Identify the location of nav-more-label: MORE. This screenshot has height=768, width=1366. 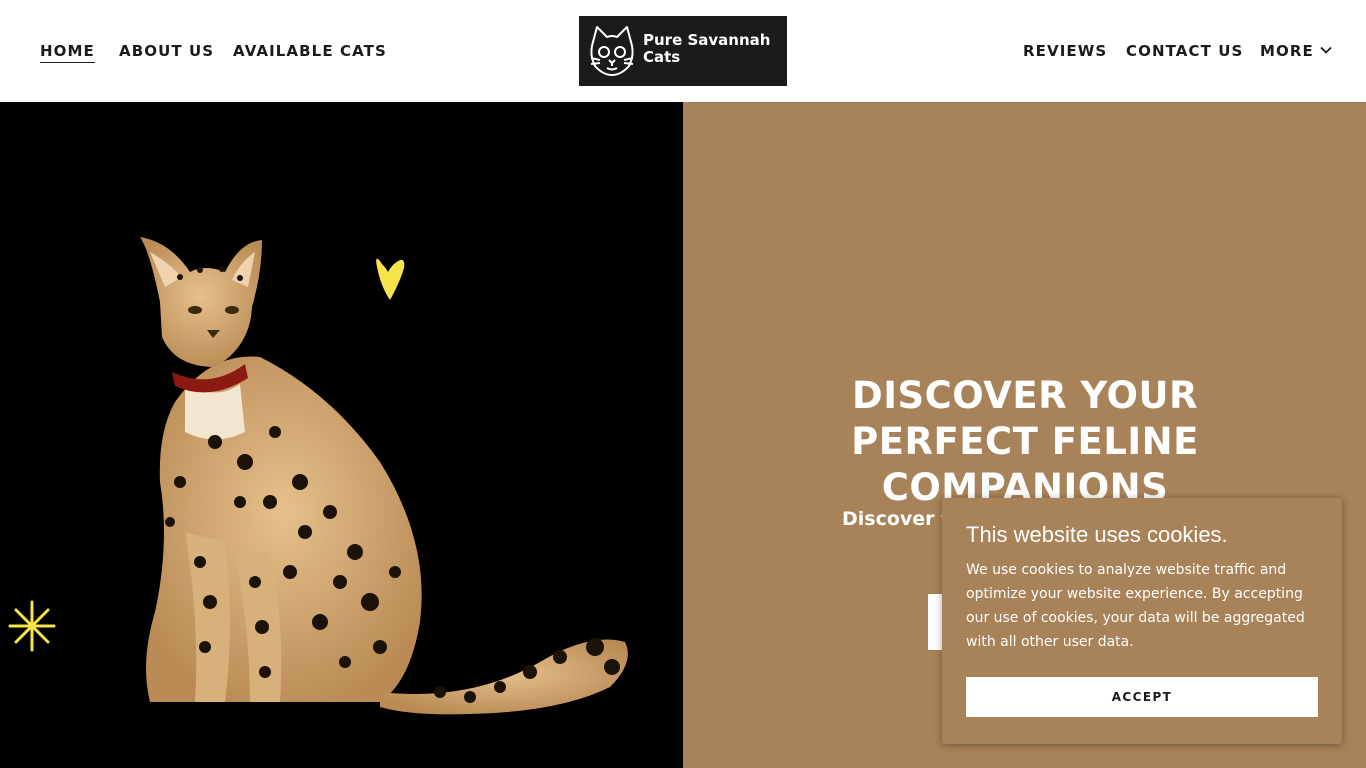
(1287, 51).